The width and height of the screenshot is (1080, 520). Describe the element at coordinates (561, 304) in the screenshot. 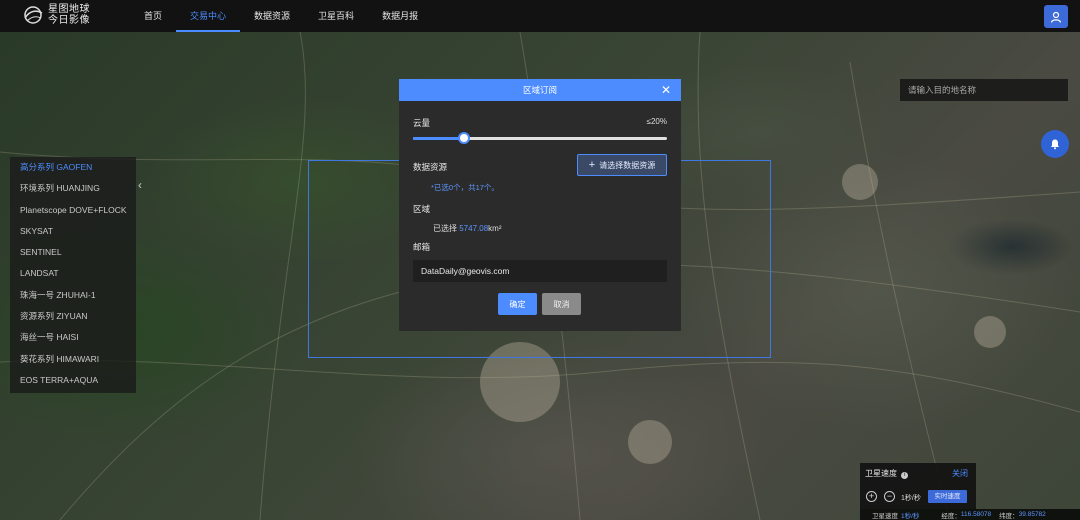

I see `cancel-button: 取消` at that location.